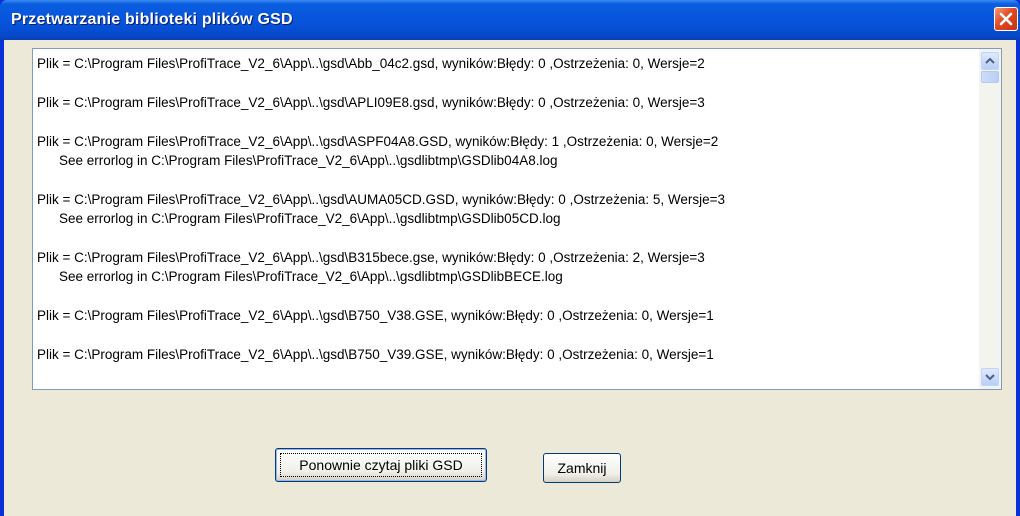 The image size is (1020, 516). I want to click on reread-gsd-files-button: Ponownie czytaj pliki GSD, so click(381, 465).